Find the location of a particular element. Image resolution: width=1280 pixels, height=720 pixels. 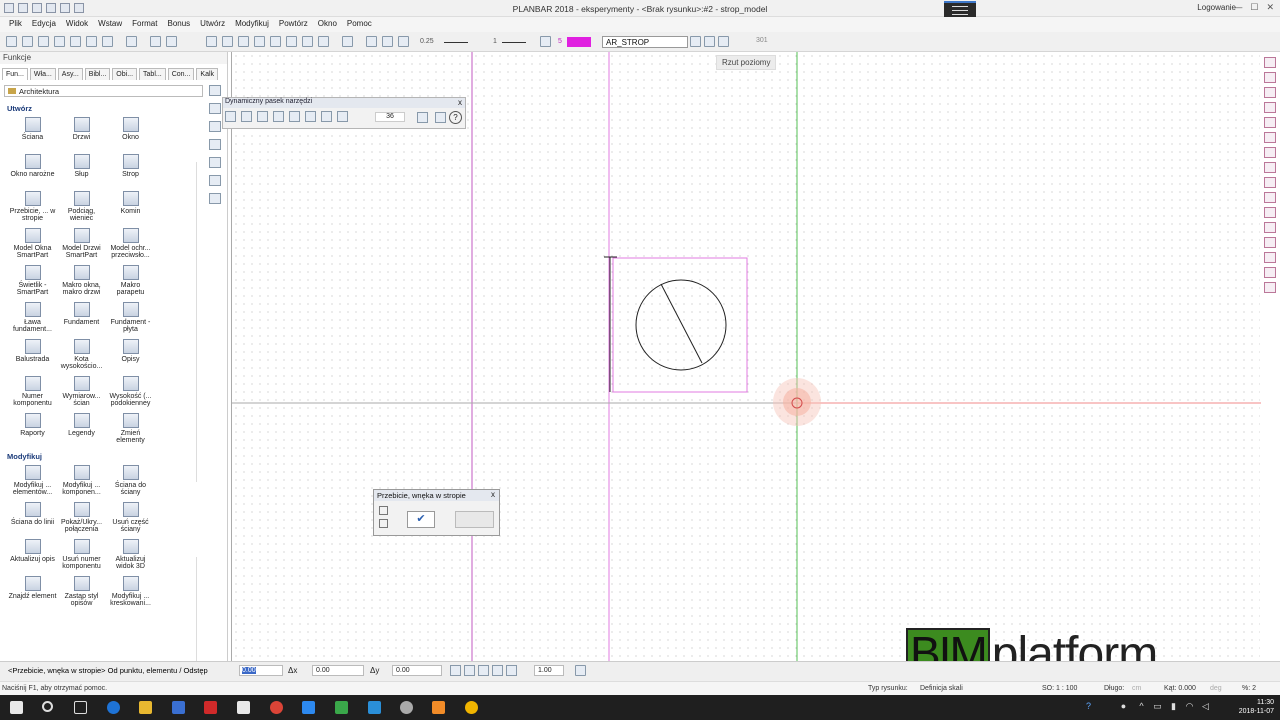

toolbar-layers-icon is located at coordinates (243, 41).